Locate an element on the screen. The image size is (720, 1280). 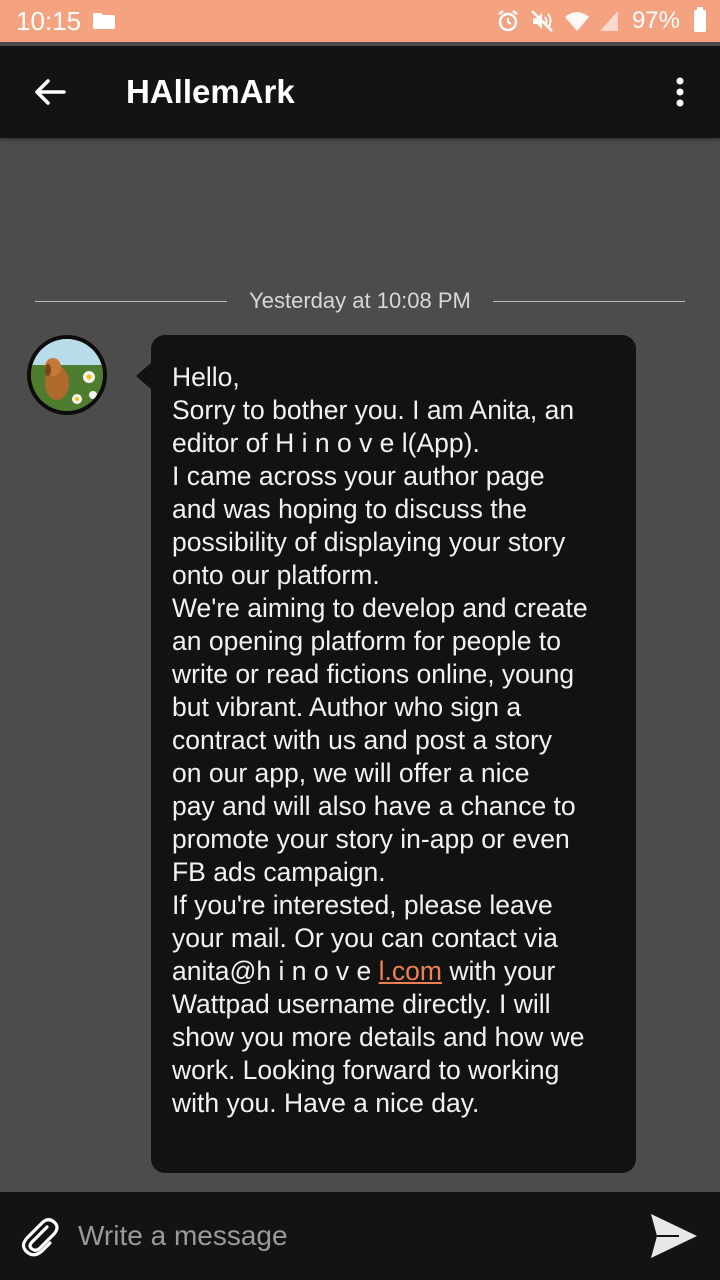
message-composer is located at coordinates (360, 1236).